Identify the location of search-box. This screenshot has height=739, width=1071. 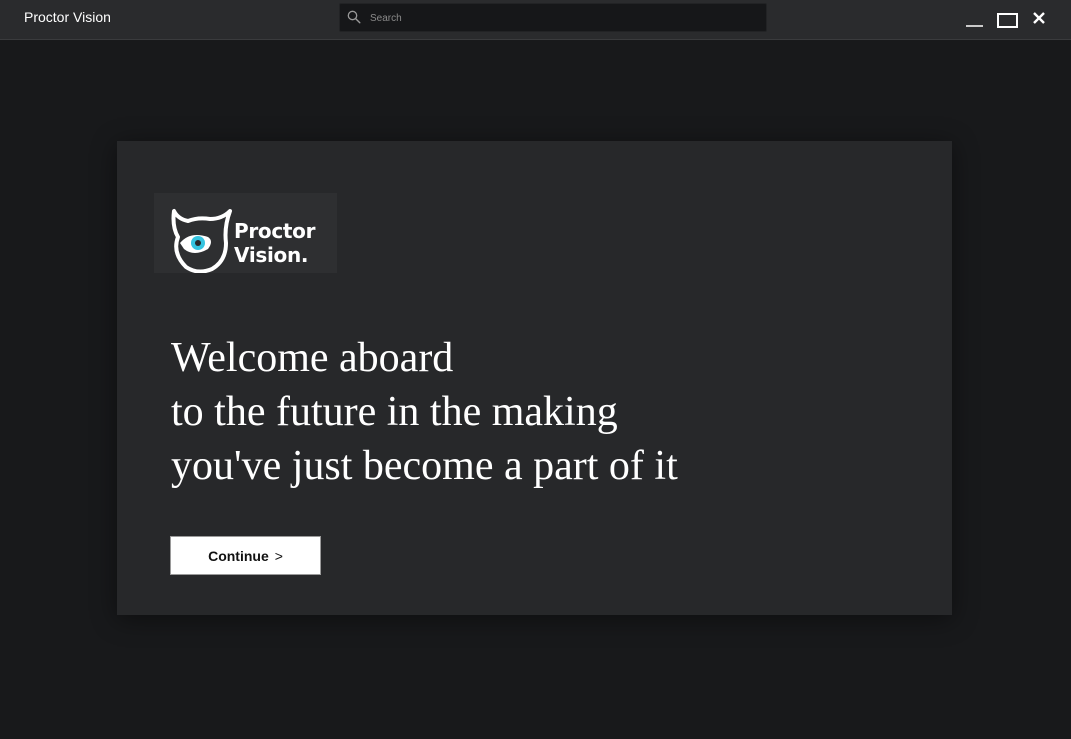
(553, 17).